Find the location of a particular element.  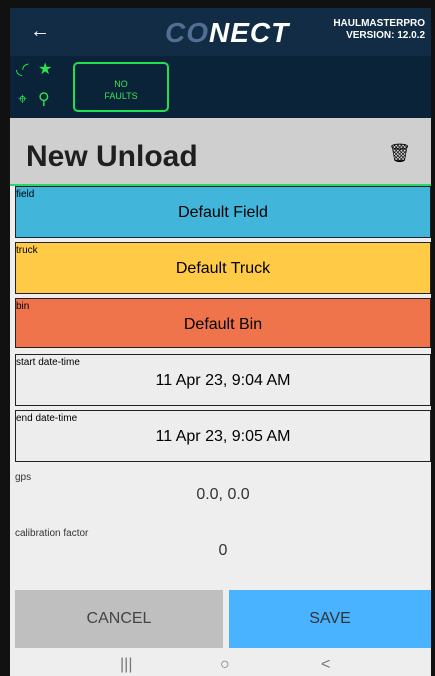

bin-selector: bin Default Bin is located at coordinates (223, 323).